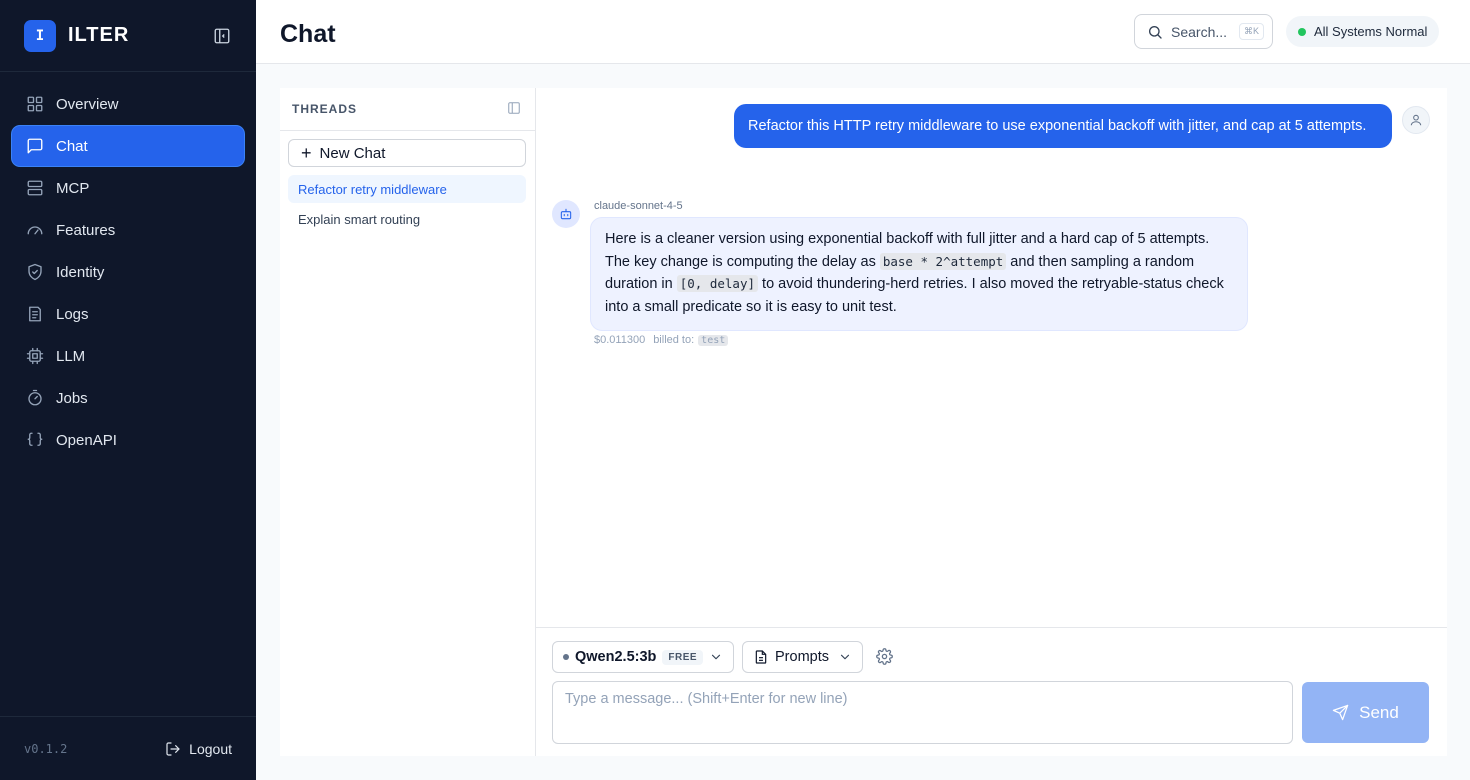 The height and width of the screenshot is (780, 1470). Describe the element at coordinates (1379, 712) in the screenshot. I see `send-label: Send` at that location.